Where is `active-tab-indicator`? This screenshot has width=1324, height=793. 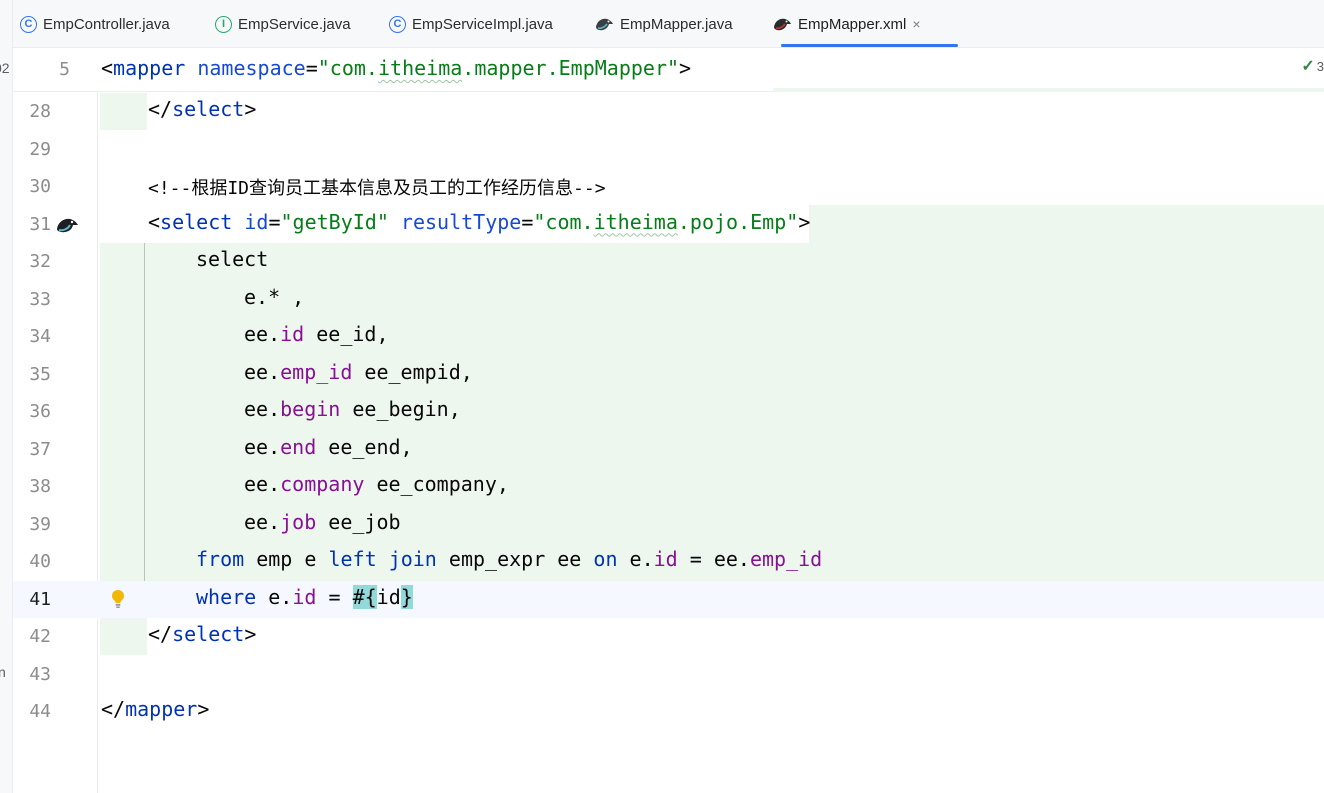 active-tab-indicator is located at coordinates (869, 45).